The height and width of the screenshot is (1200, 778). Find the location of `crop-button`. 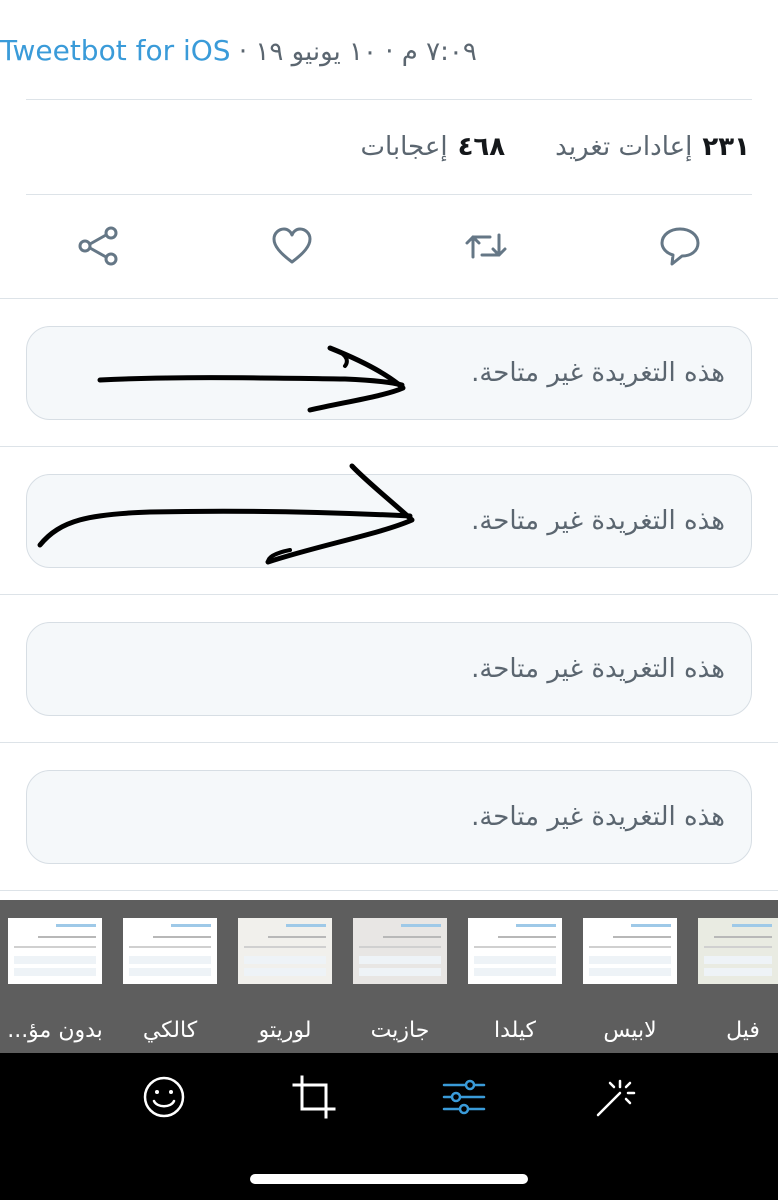

crop-button is located at coordinates (314, 1097).